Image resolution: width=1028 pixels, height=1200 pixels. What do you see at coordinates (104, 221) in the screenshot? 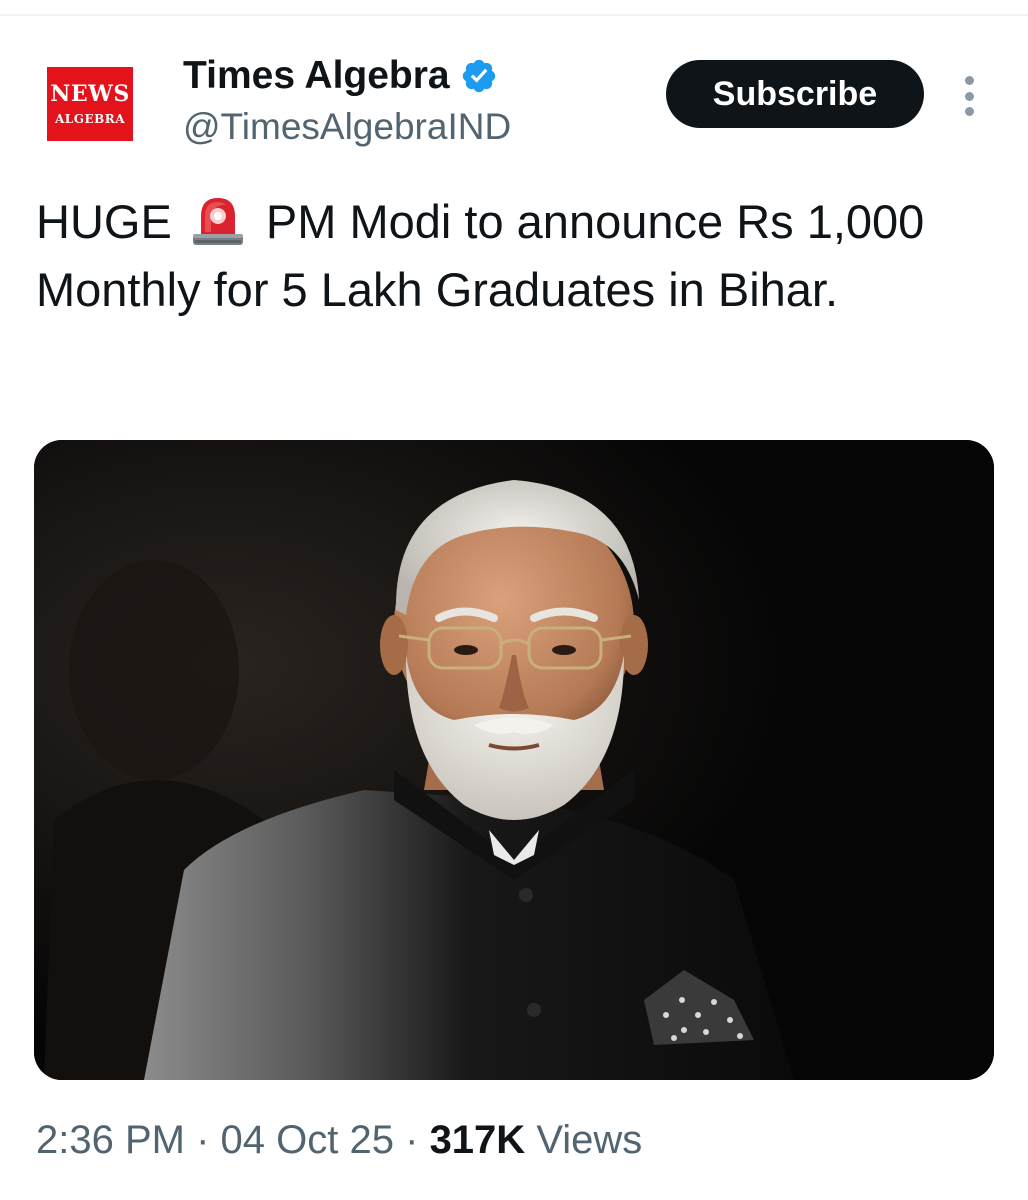
I see `tweet-text-part1: HUGE` at bounding box center [104, 221].